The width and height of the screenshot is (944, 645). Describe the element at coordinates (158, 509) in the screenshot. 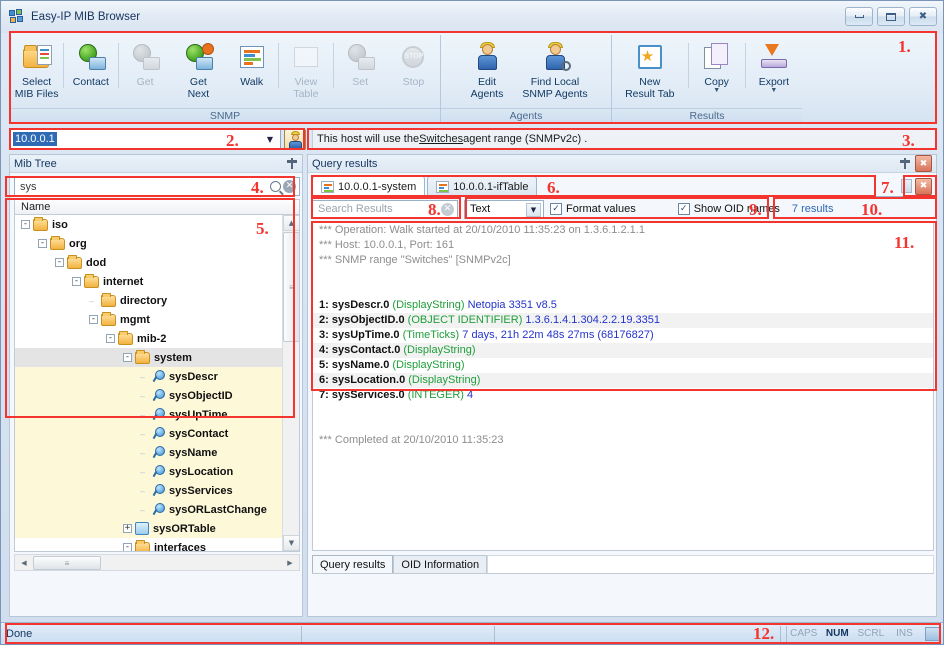

I see `oid-leaf-icon` at that location.